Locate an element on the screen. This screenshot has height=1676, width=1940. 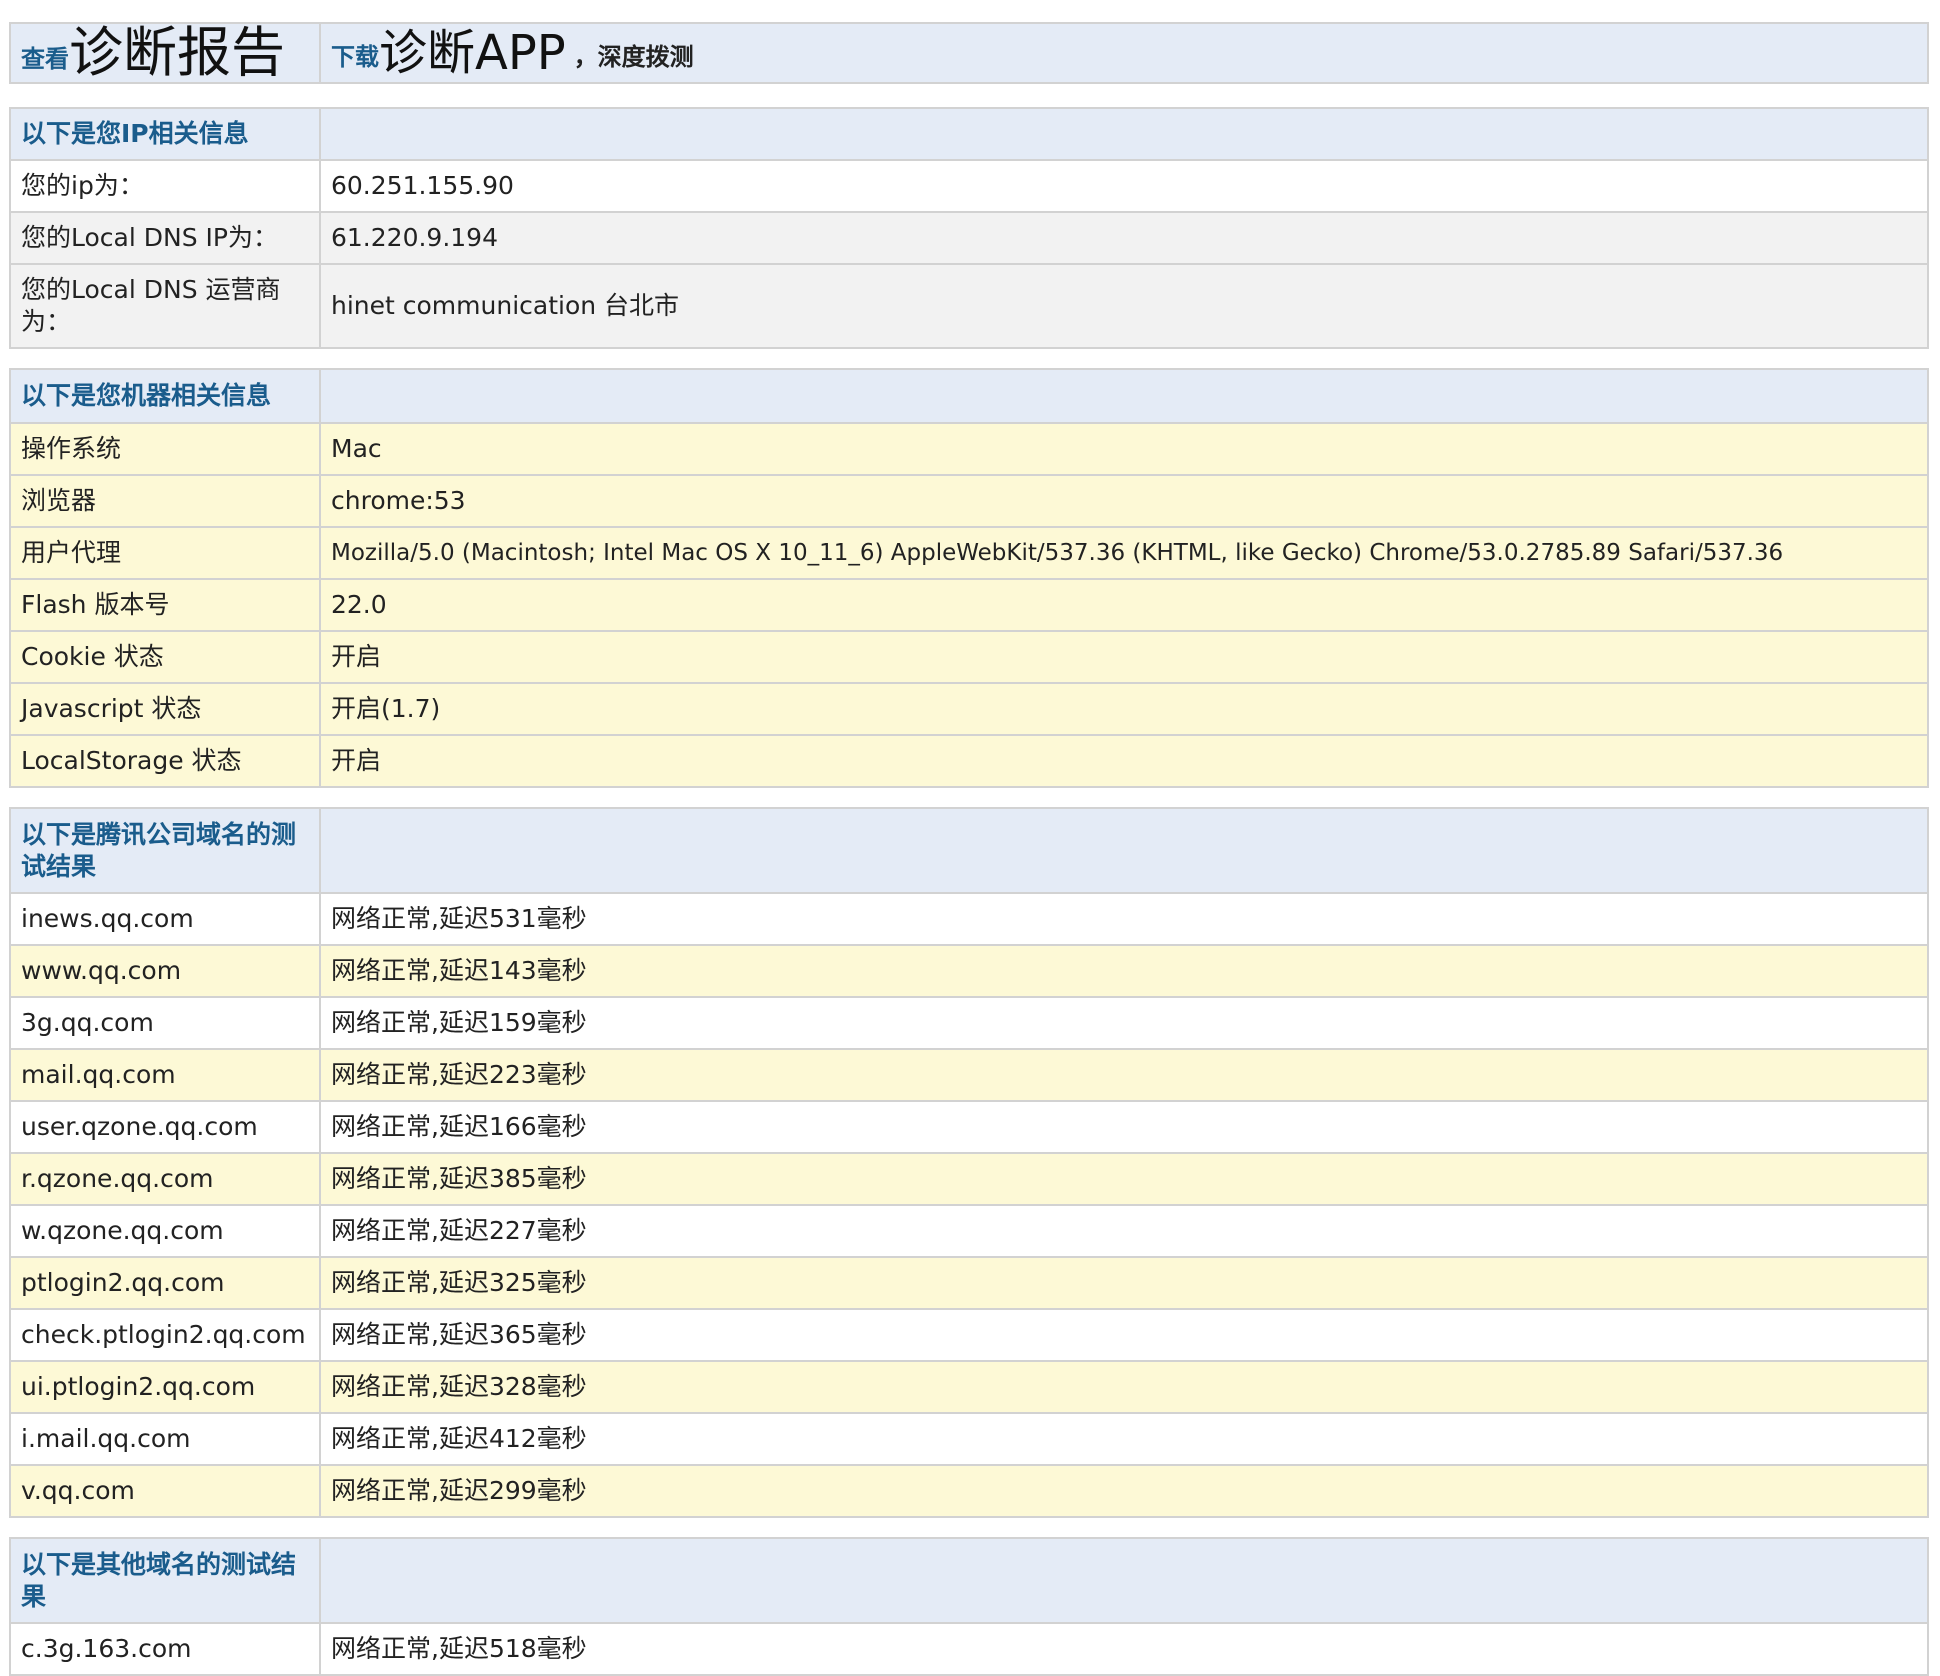
javascript-status-value: 开启(1.7) is located at coordinates (1124, 709).